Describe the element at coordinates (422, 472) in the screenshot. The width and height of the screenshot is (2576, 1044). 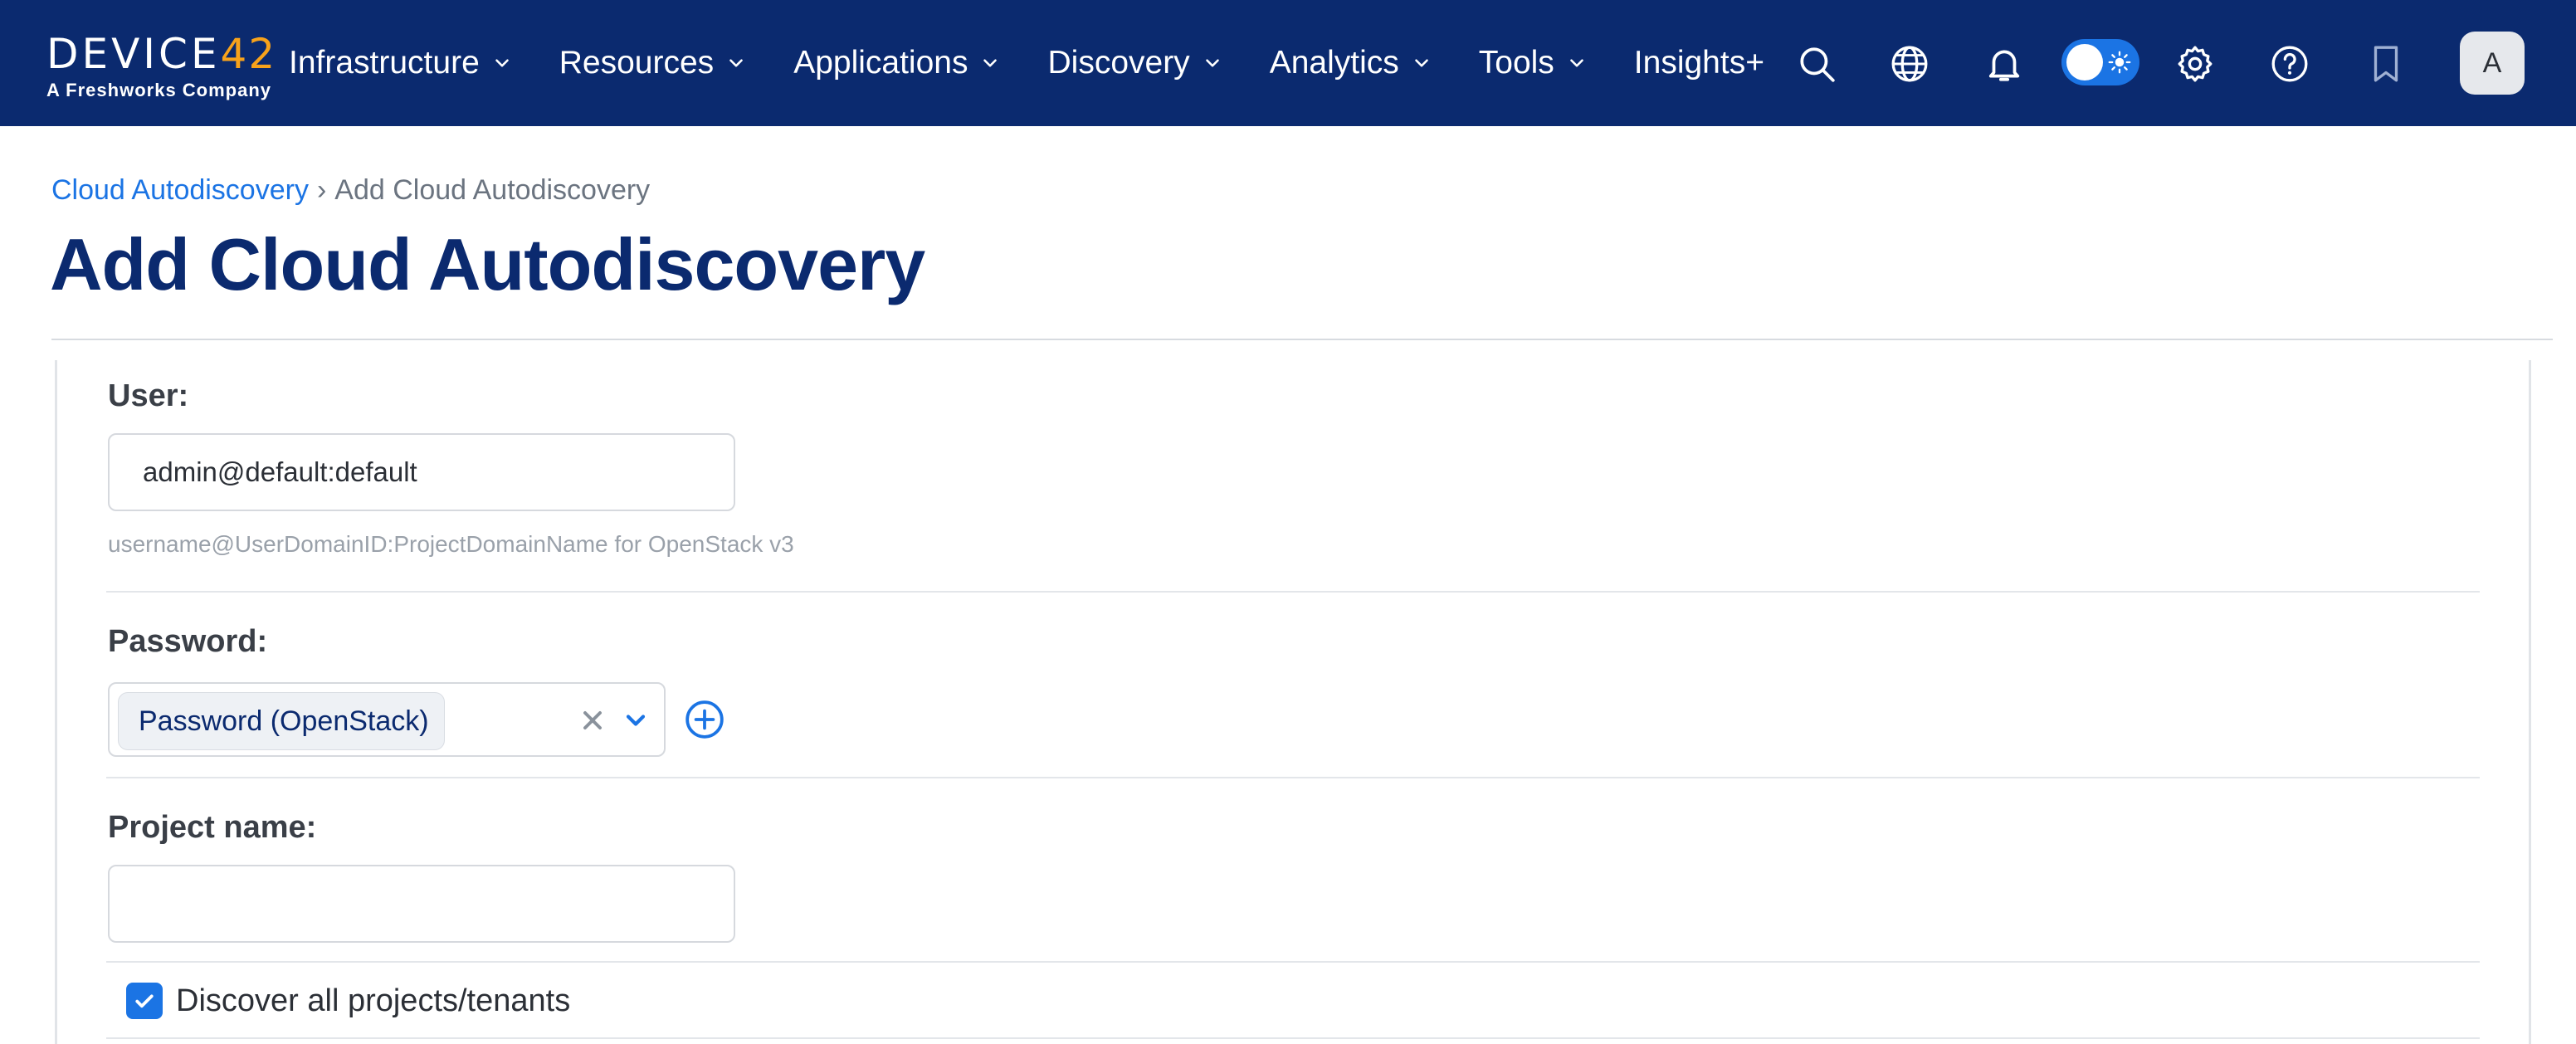
I see `user-field: admin@default:default` at that location.